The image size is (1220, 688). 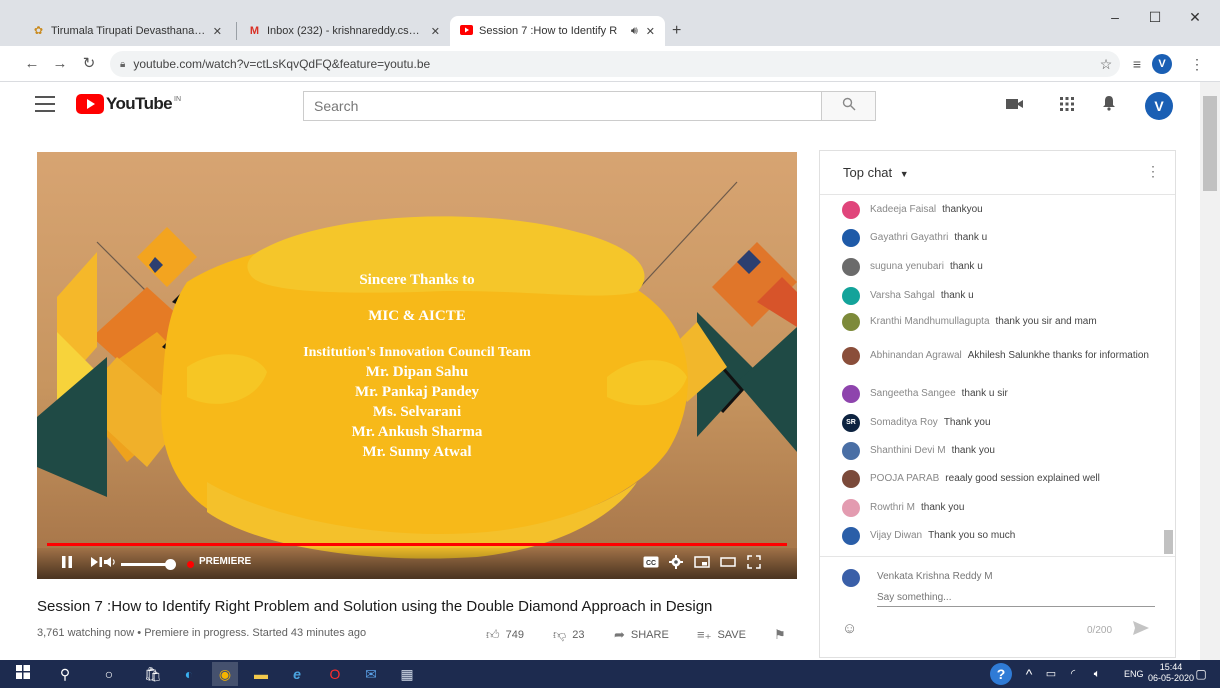 What do you see at coordinates (1134, 674) in the screenshot?
I see `input-language: ENG` at bounding box center [1134, 674].